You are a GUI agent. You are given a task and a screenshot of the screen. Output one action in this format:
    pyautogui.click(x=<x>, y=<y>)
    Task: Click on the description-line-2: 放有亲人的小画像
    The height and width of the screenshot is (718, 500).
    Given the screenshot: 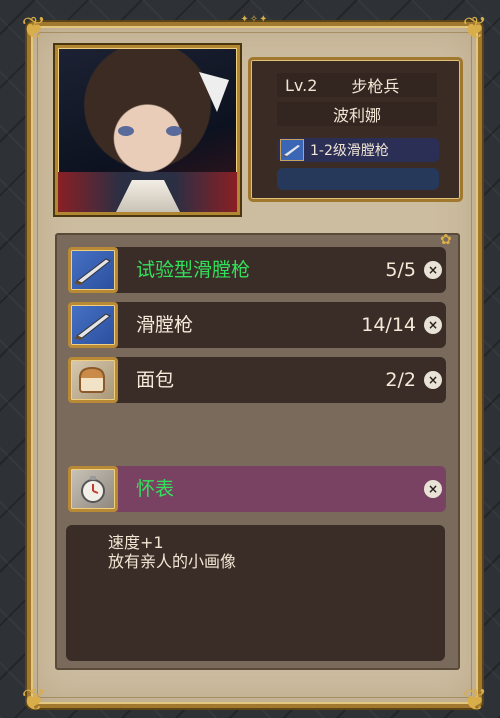 What is the action you would take?
    pyautogui.click(x=172, y=561)
    